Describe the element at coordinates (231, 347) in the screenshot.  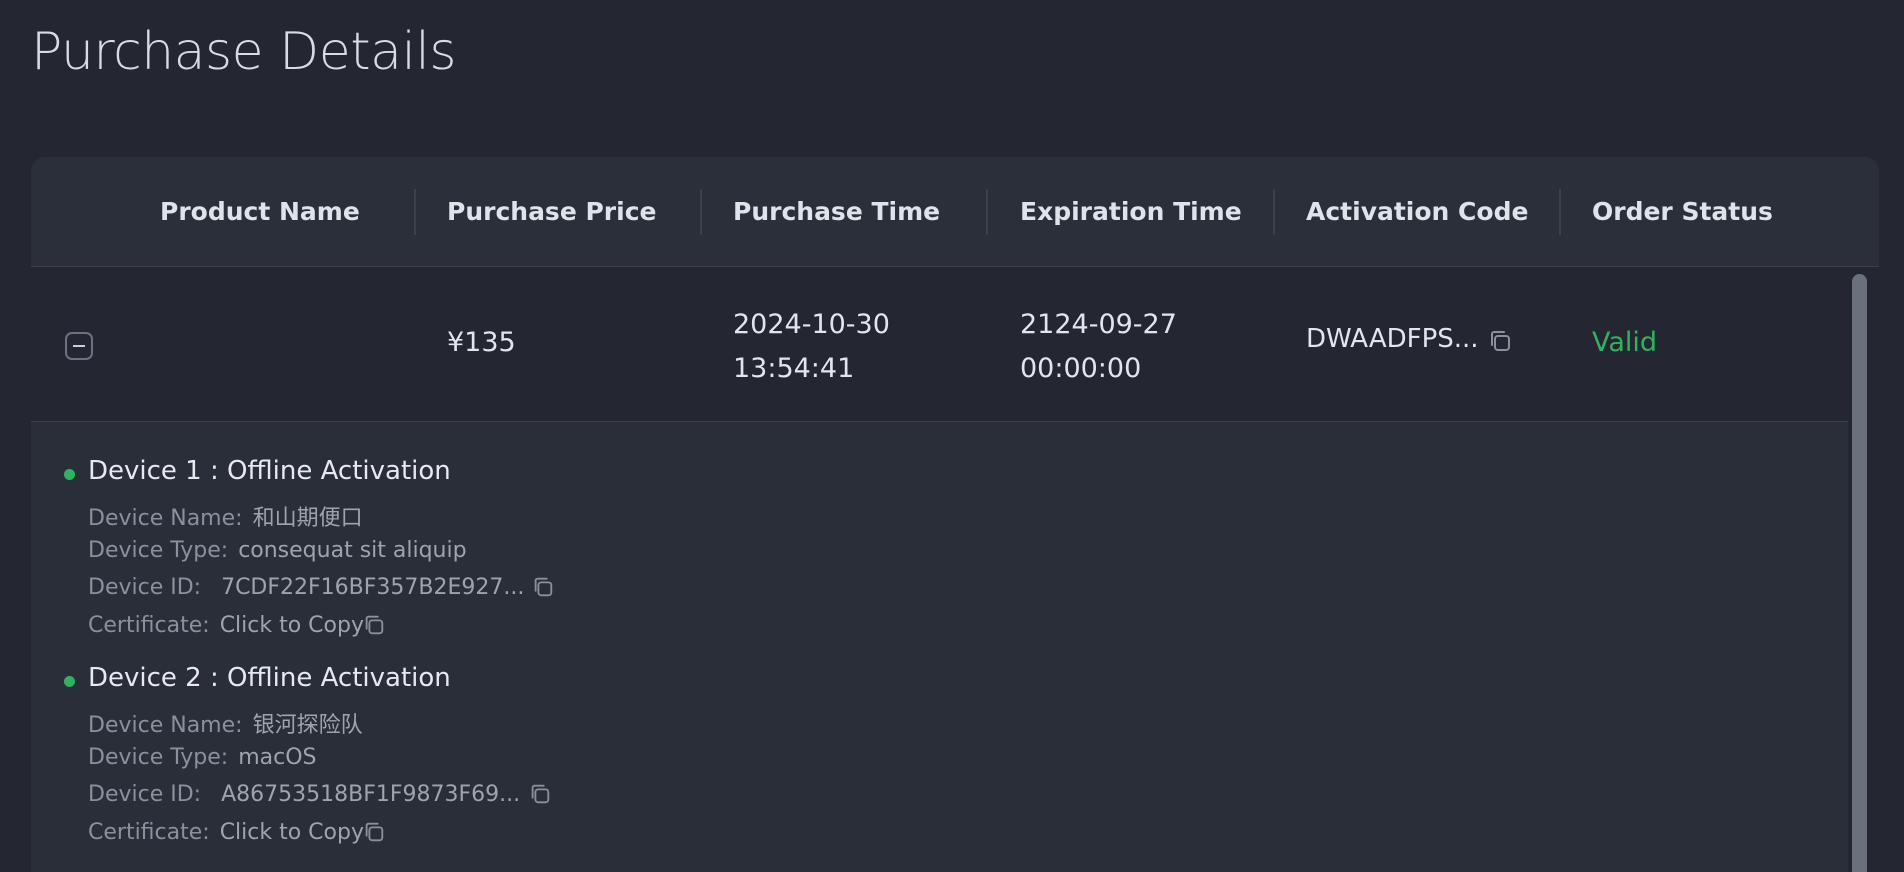
I see `product-name-redacted` at that location.